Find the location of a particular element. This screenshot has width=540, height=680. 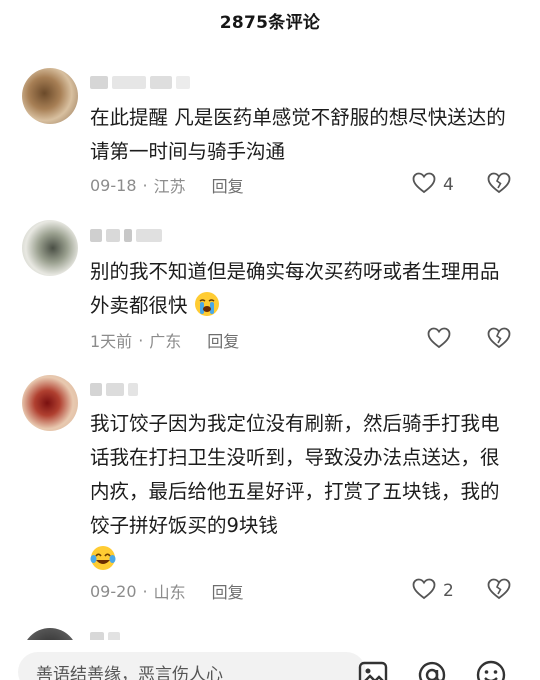

like-count: 2 is located at coordinates (448, 591).